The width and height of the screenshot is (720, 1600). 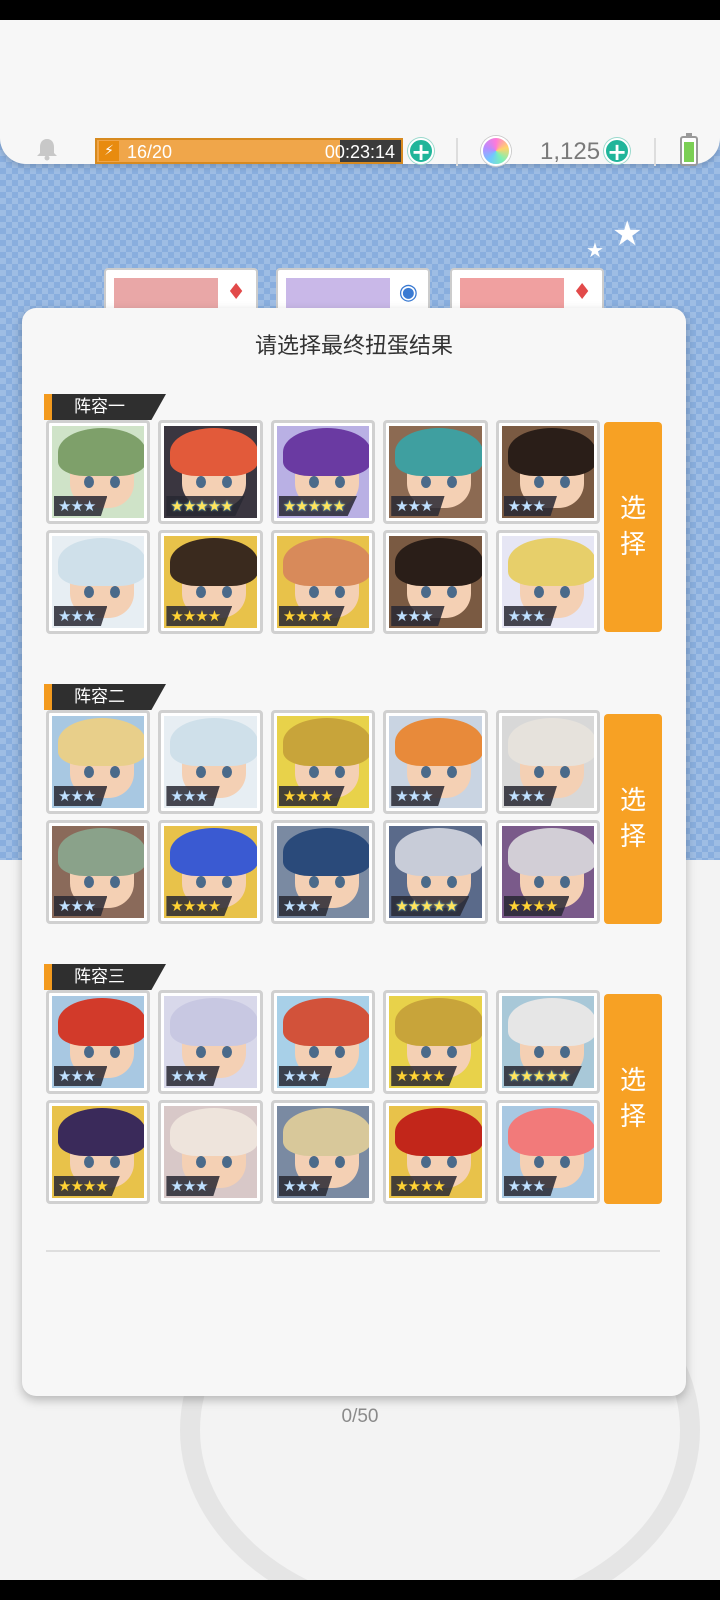 I want to click on diamond-icon: ♦, so click(x=236, y=292).